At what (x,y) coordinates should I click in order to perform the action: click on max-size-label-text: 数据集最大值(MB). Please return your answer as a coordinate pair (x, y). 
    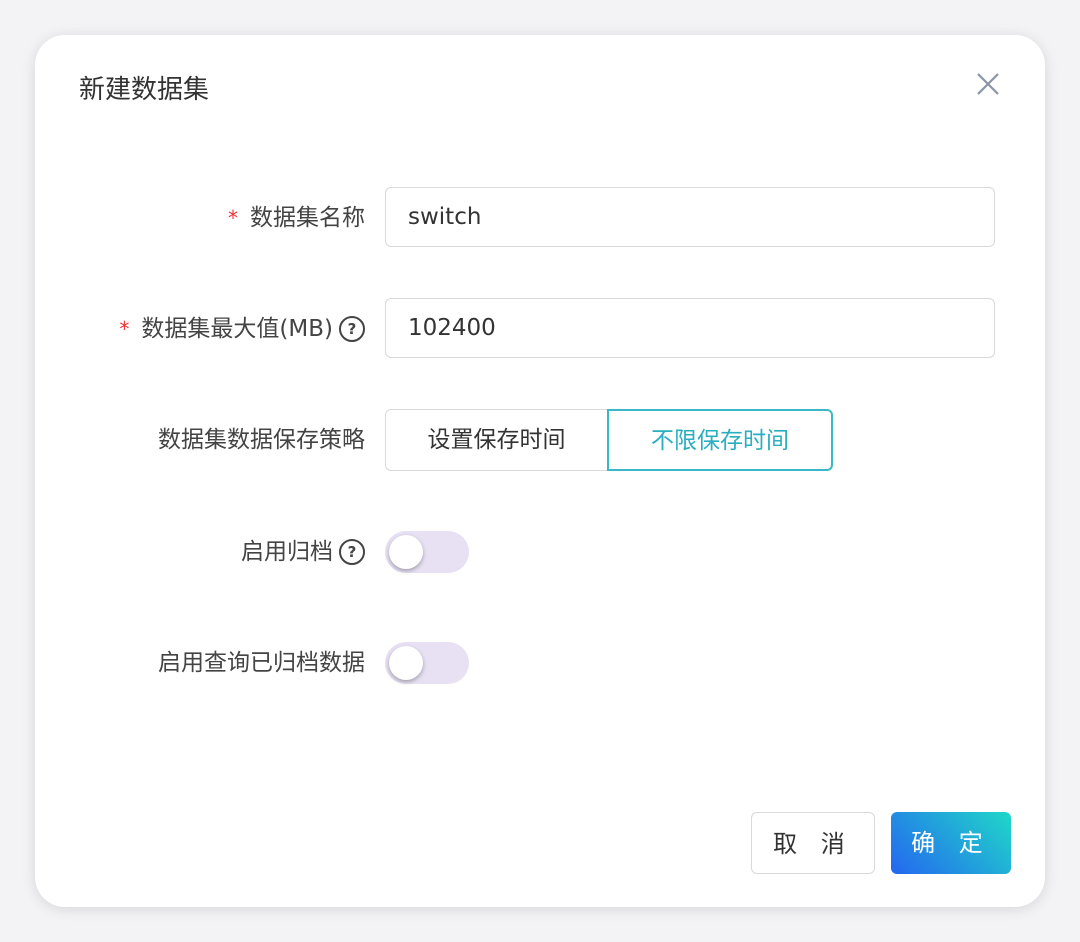
    Looking at the image, I should click on (237, 329).